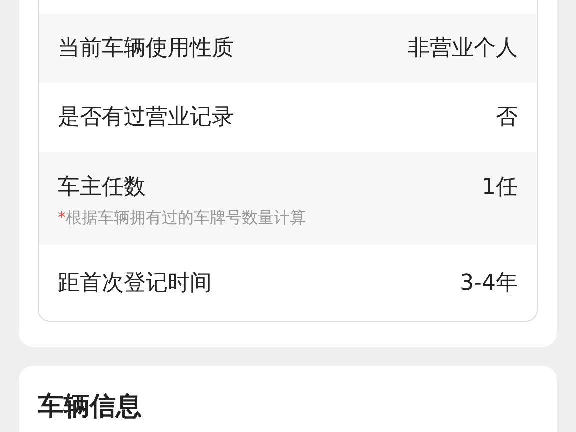 The image size is (576, 432). What do you see at coordinates (146, 49) in the screenshot?
I see `row-label: 当前车辆使用性质` at bounding box center [146, 49].